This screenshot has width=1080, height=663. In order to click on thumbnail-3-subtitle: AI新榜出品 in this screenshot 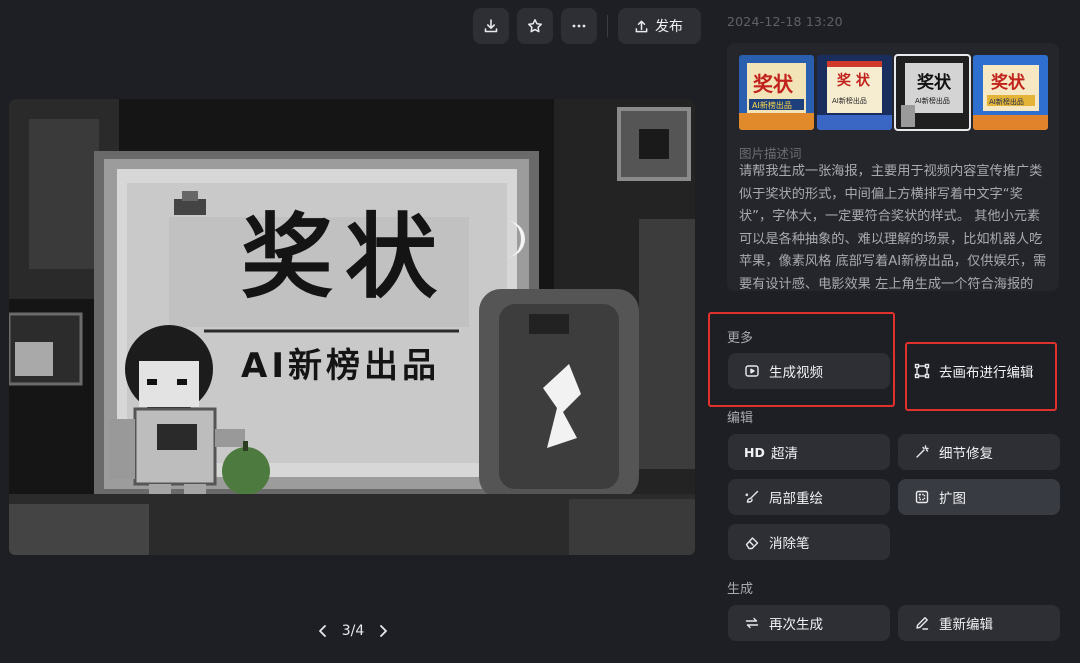, I will do `click(932, 100)`.